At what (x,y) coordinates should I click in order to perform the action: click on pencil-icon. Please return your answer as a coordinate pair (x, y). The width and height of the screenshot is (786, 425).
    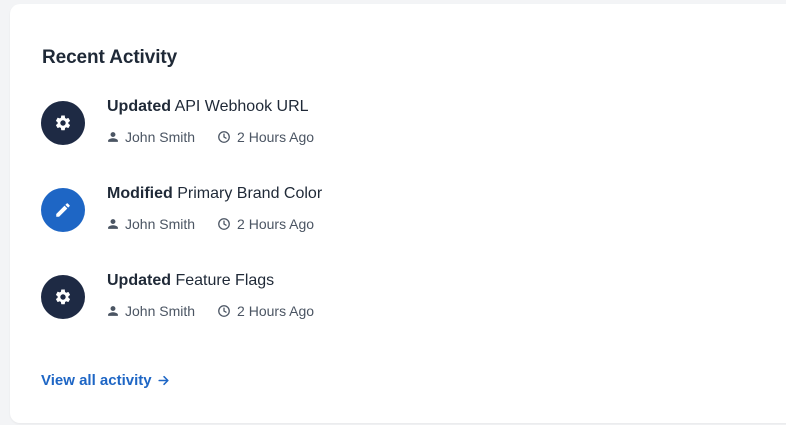
    Looking at the image, I should click on (63, 210).